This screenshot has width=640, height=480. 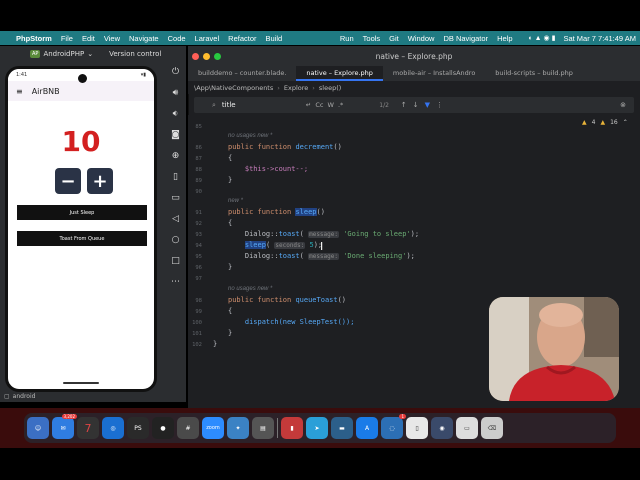 What do you see at coordinates (504, 38) in the screenshot?
I see `menu-help: Help` at bounding box center [504, 38].